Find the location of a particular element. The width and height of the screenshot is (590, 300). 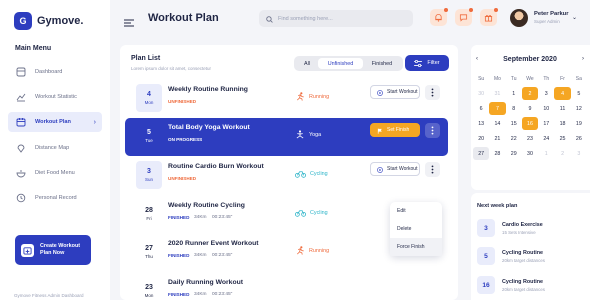

calendar-day: 6 is located at coordinates (481, 108).